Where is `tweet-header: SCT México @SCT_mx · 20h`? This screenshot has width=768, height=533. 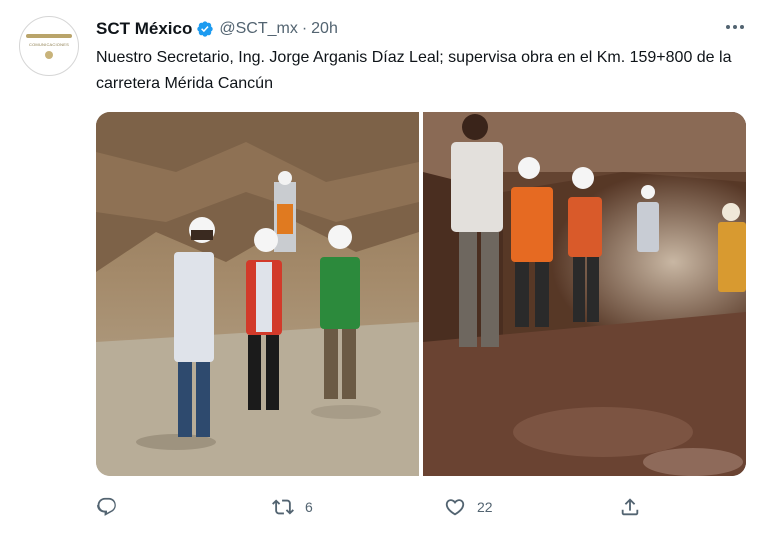 tweet-header: SCT México @SCT_mx · 20h is located at coordinates (217, 29).